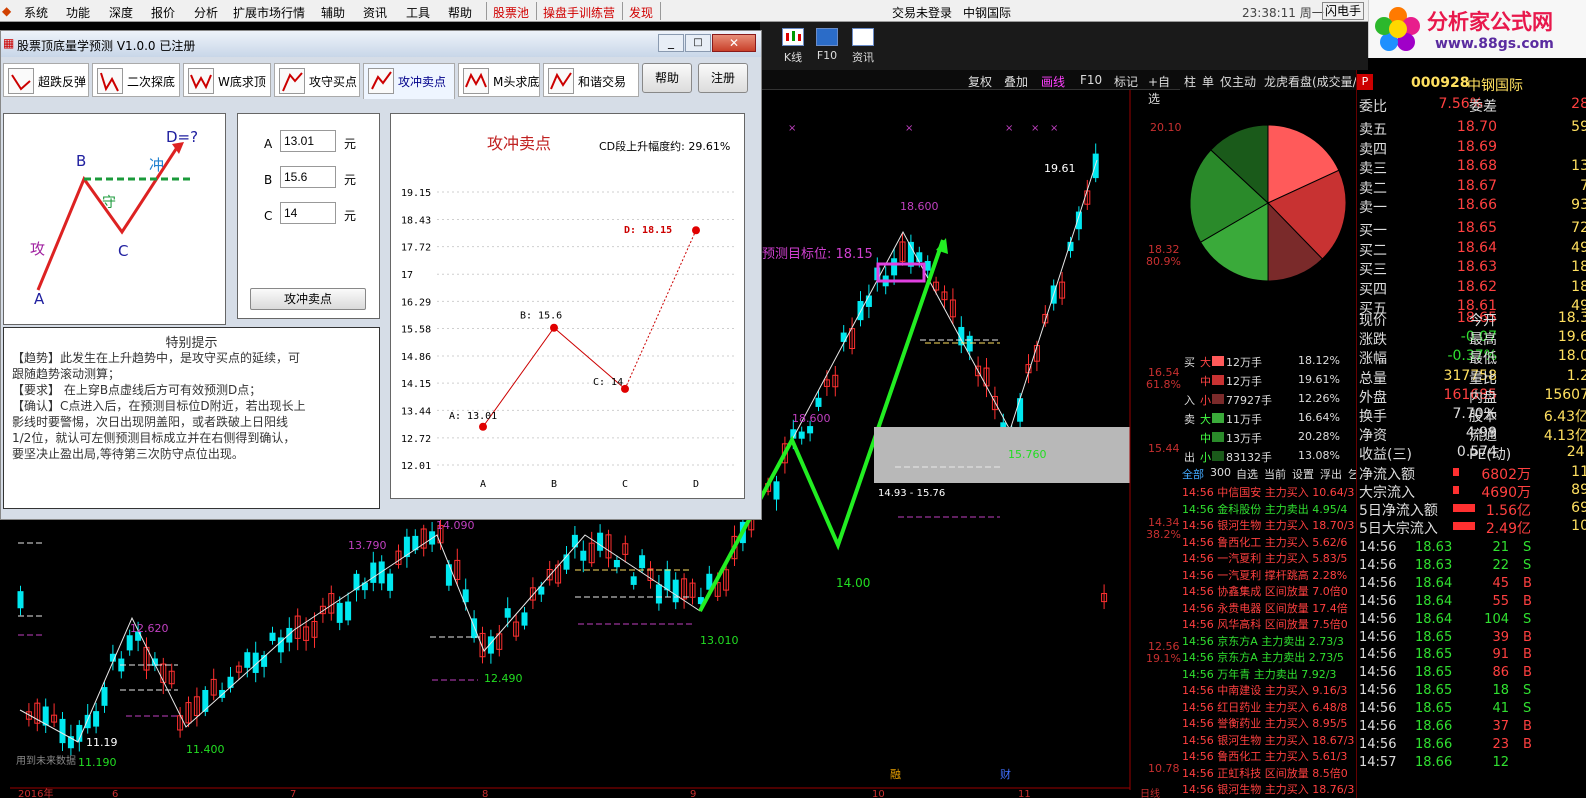 The height and width of the screenshot is (798, 1586). I want to click on news-item: 14:56 中南建设 主力买入 9.16/3, so click(1264, 690).